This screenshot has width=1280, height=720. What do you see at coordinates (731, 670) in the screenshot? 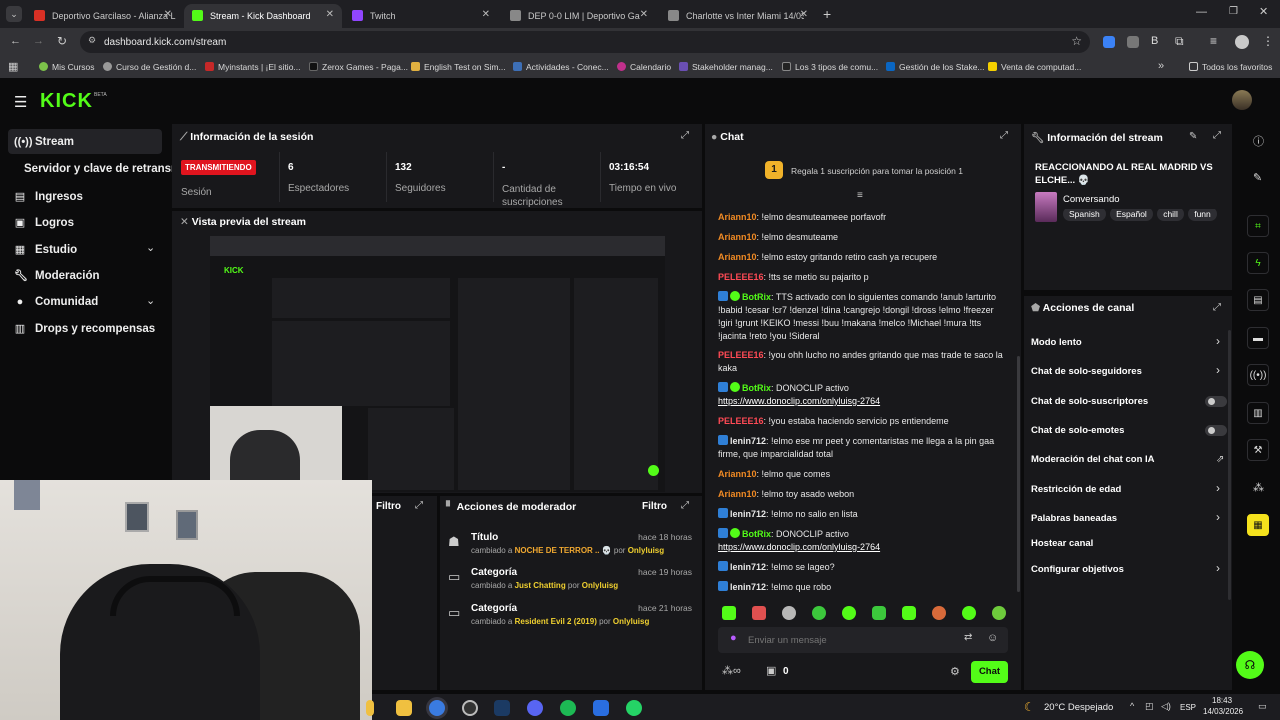
I see `channel-points-icon: ⁂∞` at bounding box center [731, 670].